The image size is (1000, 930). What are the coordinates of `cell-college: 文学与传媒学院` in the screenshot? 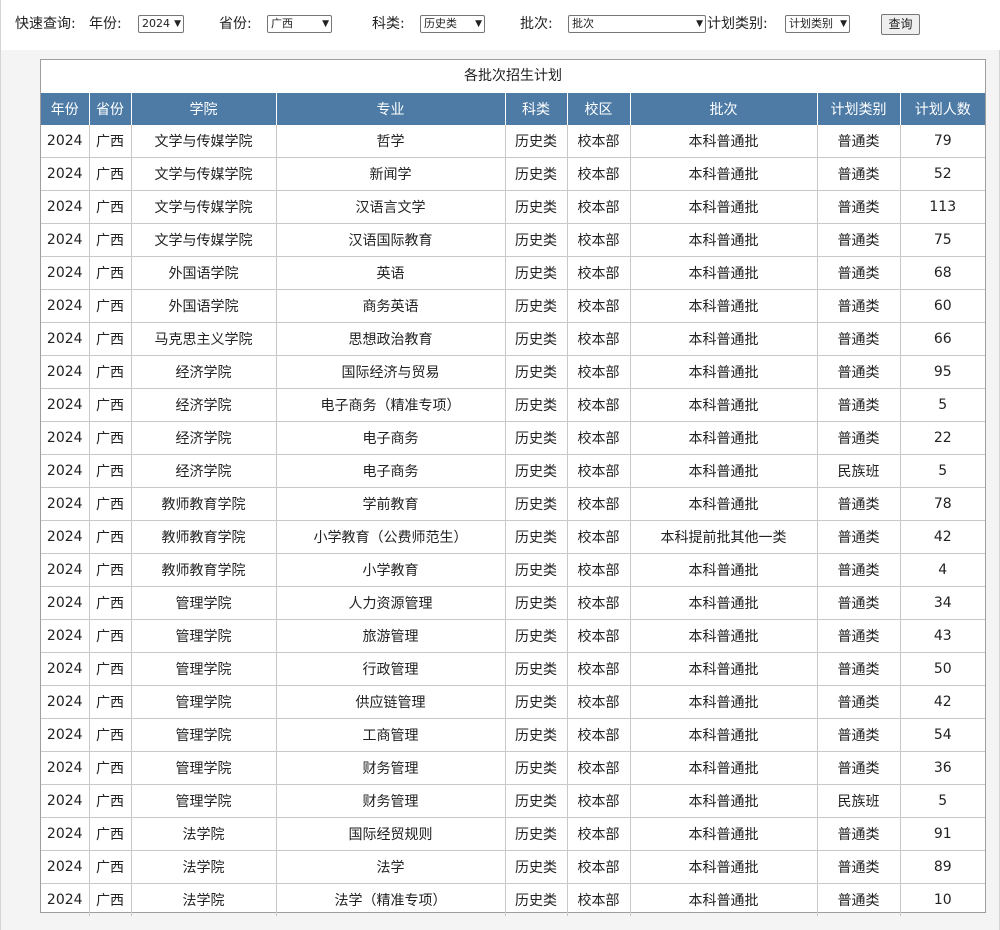 It's located at (204, 141).